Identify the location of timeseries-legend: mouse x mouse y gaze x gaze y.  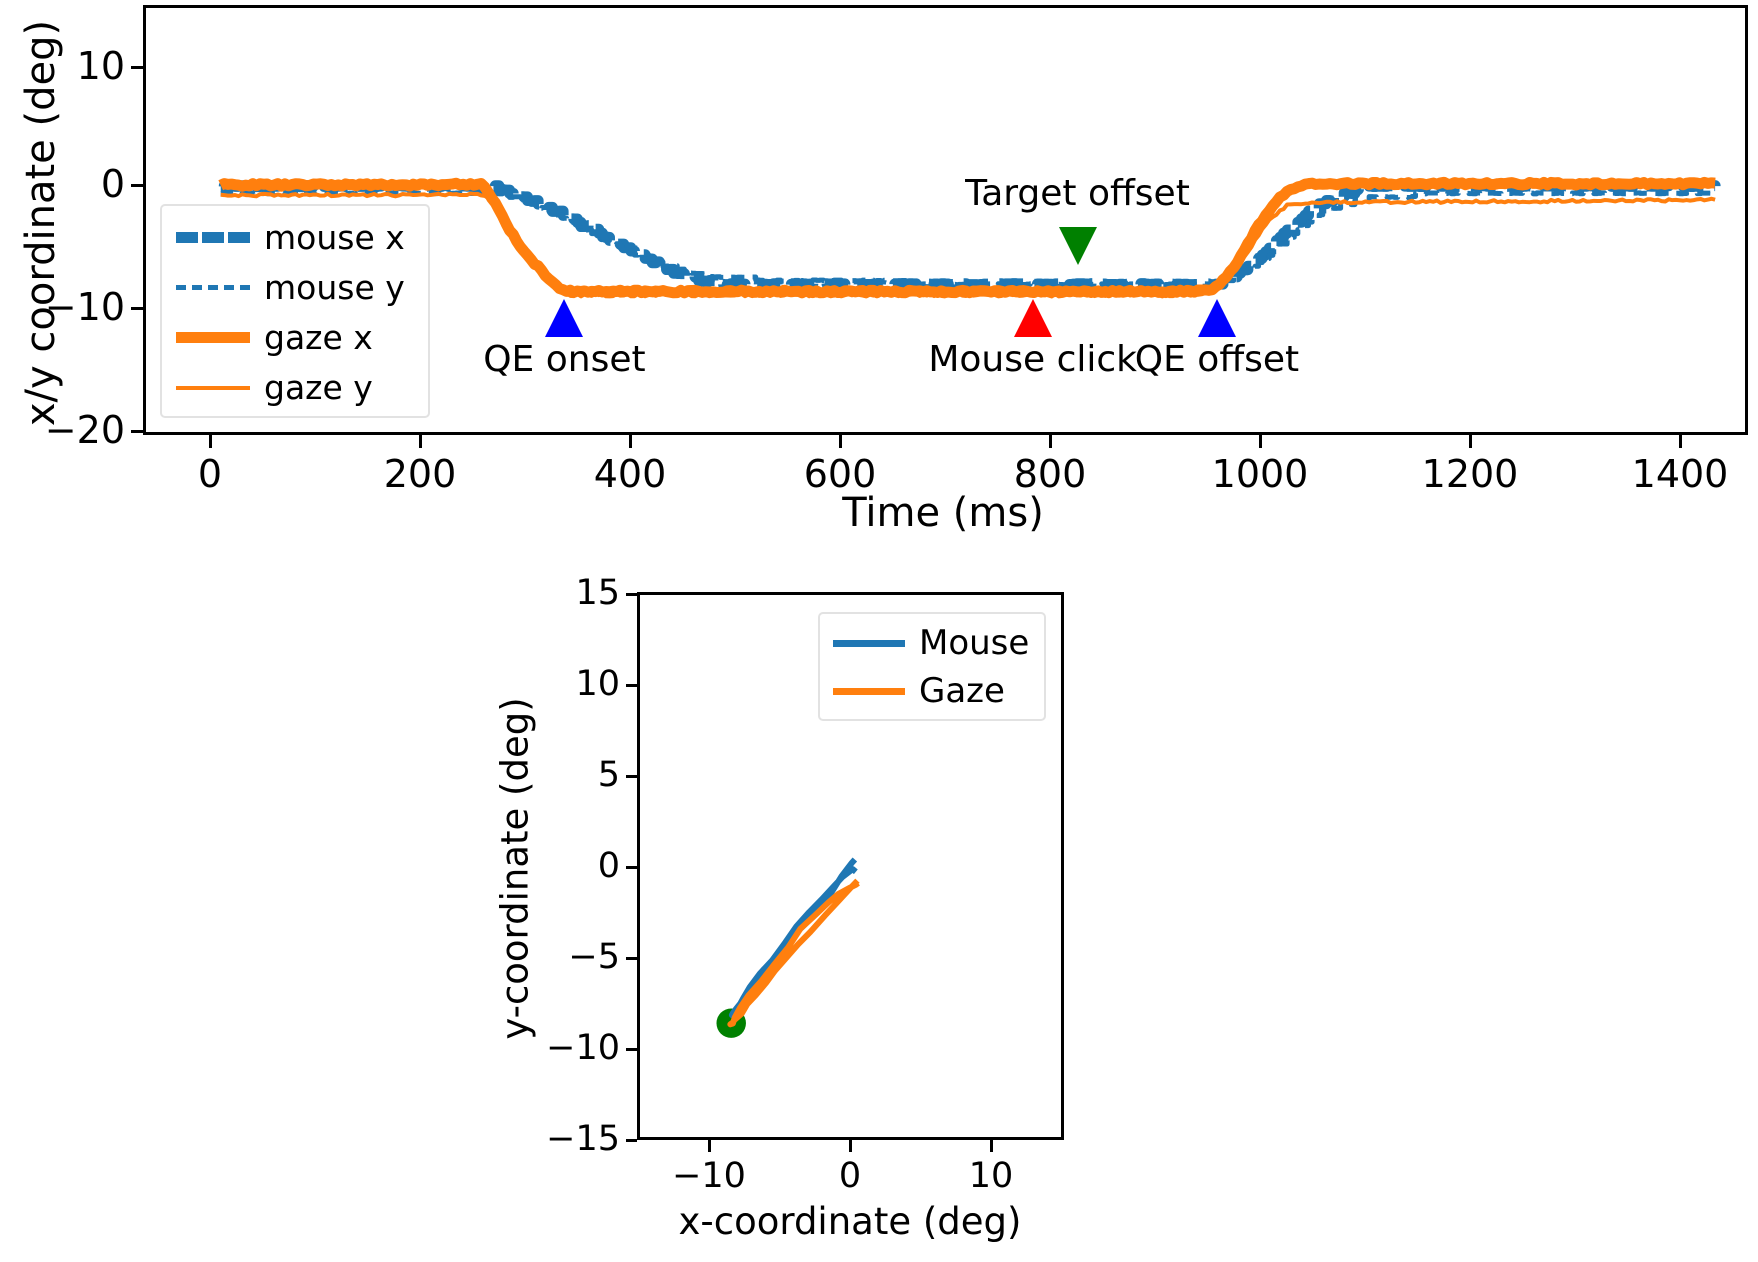
(295, 311).